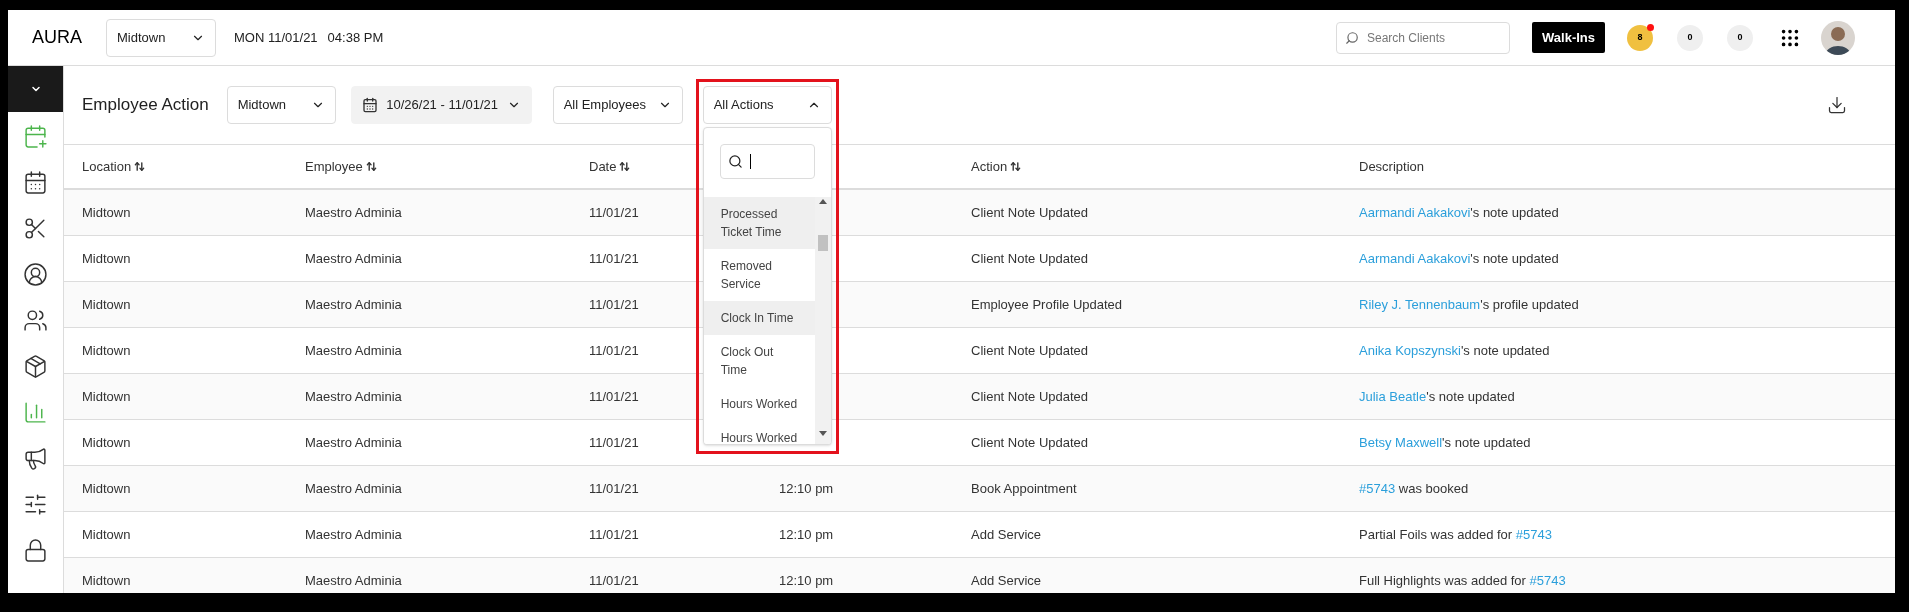 This screenshot has height=612, width=1909. Describe the element at coordinates (35, 550) in the screenshot. I see `lock-icon` at that location.